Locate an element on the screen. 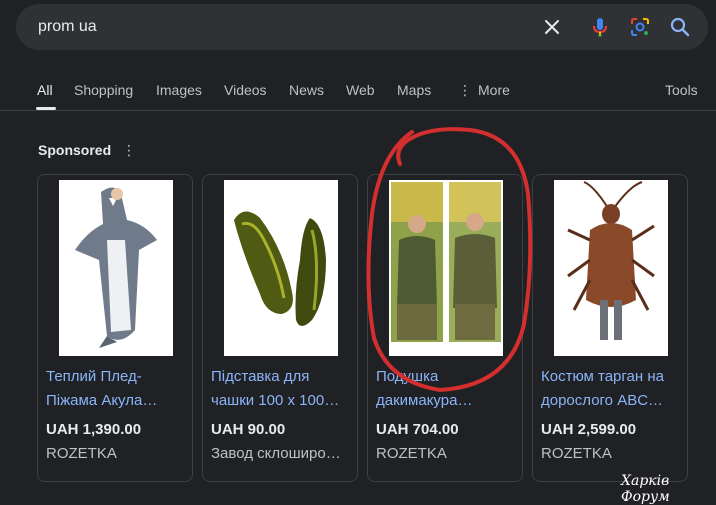 This screenshot has width=716, height=505. more-vert-icon: ⋮ is located at coordinates (465, 90).